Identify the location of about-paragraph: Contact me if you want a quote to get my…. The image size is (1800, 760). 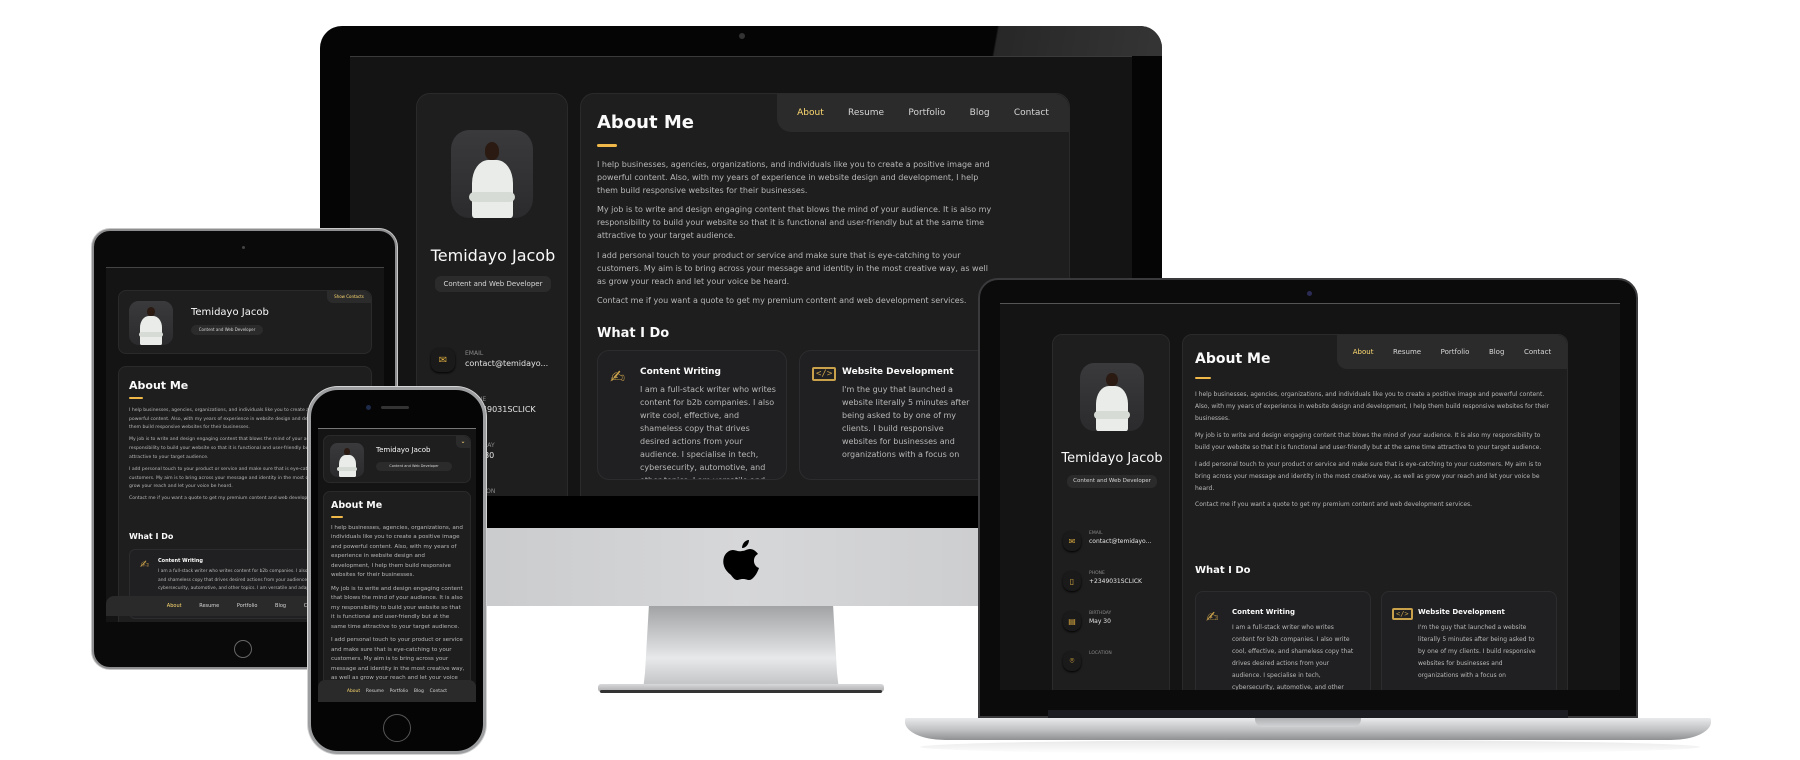
(782, 301).